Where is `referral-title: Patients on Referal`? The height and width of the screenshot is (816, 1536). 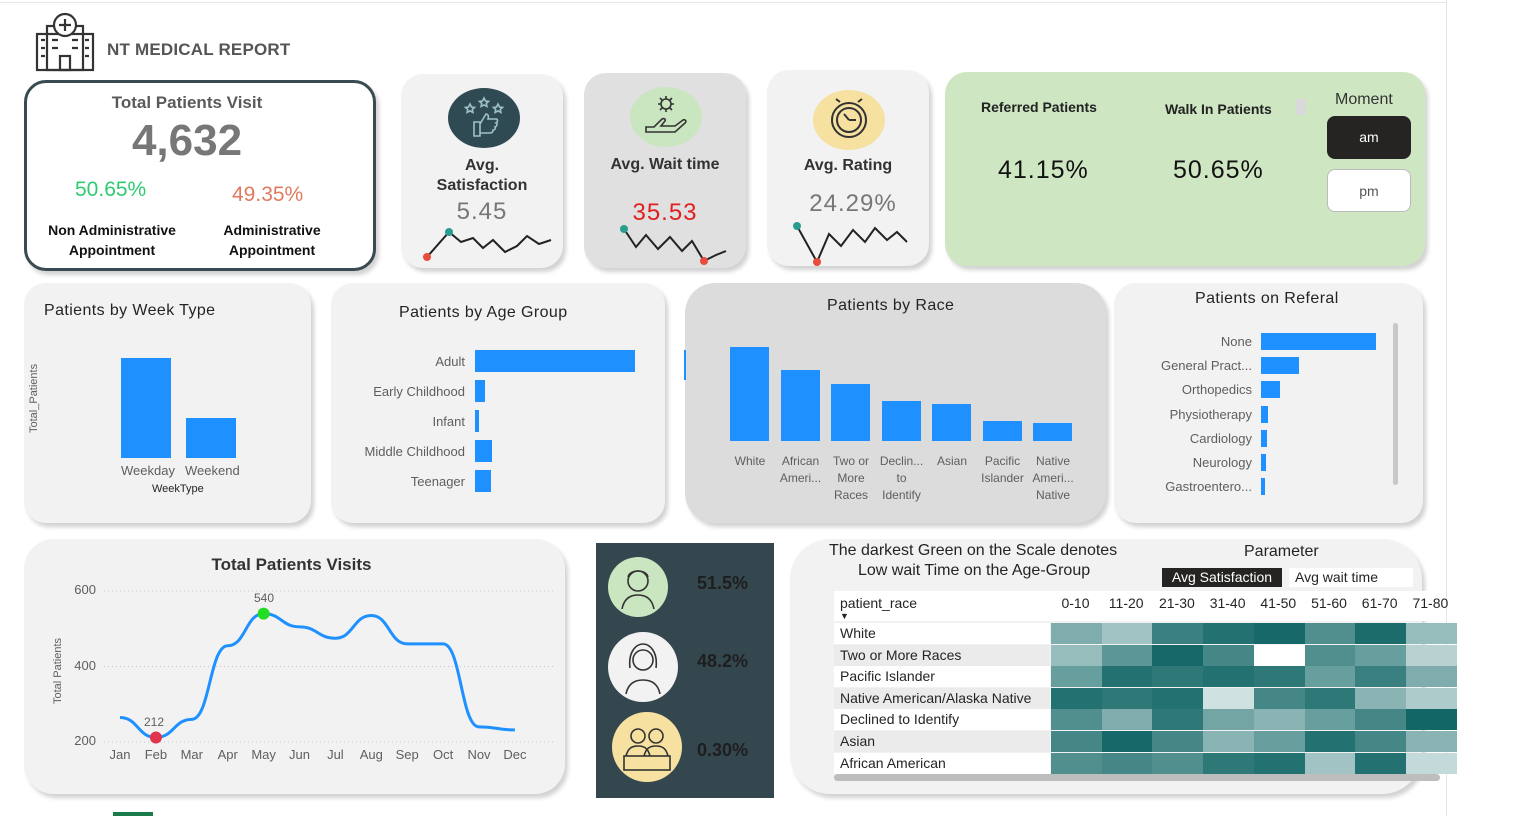
referral-title: Patients on Referal is located at coordinates (1267, 298).